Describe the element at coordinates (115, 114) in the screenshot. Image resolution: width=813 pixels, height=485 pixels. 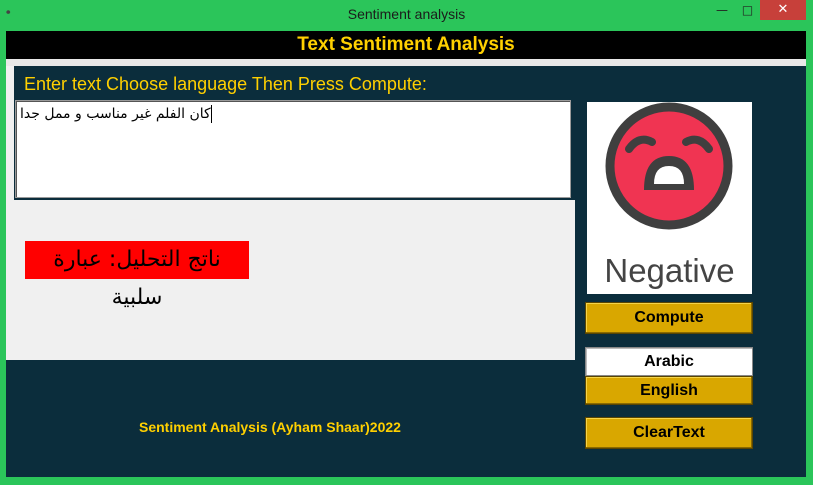
I see `input-value: كان الفلم غير مناسب و ممل جدا` at that location.